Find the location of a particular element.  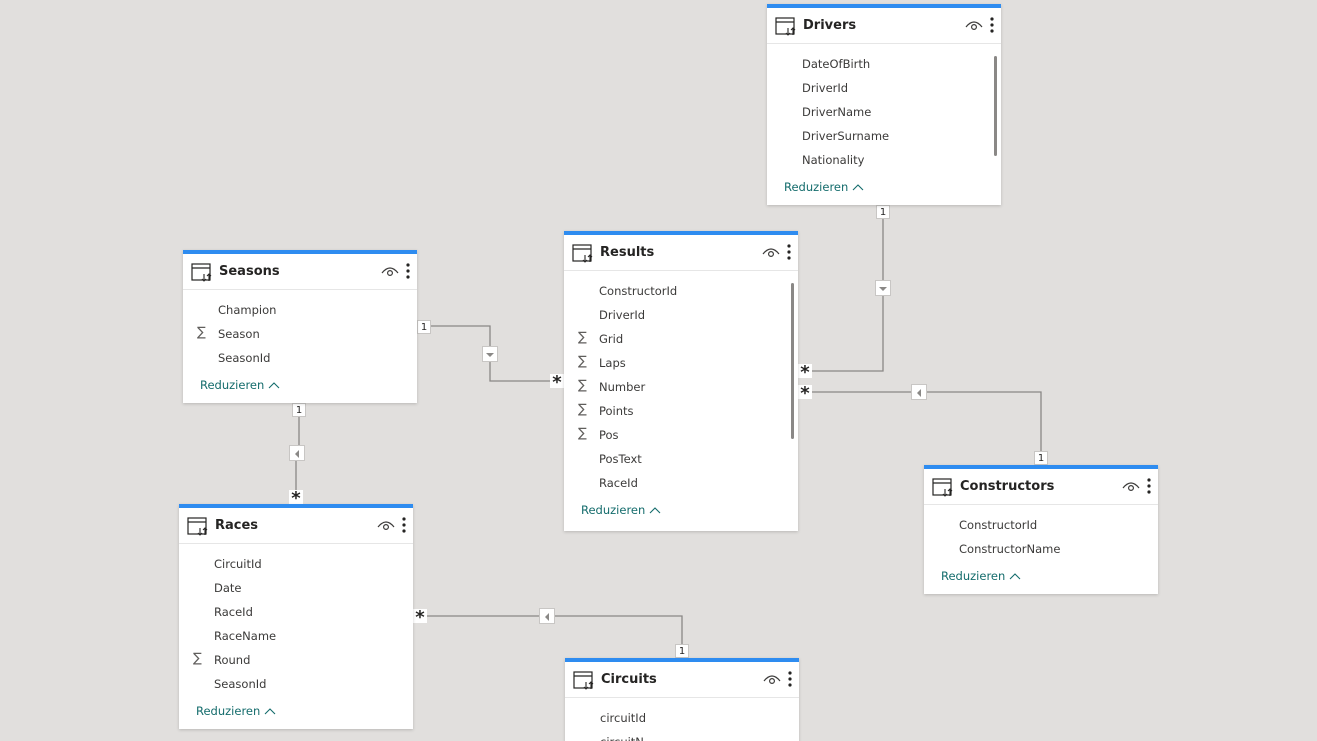

field-item: DriverName is located at coordinates (884, 112).